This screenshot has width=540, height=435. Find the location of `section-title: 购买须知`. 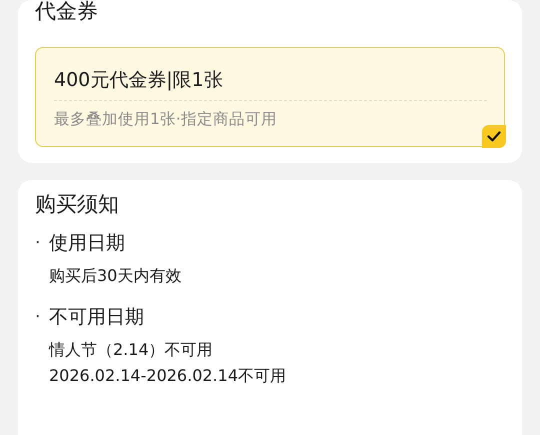

section-title: 购买须知 is located at coordinates (77, 204).